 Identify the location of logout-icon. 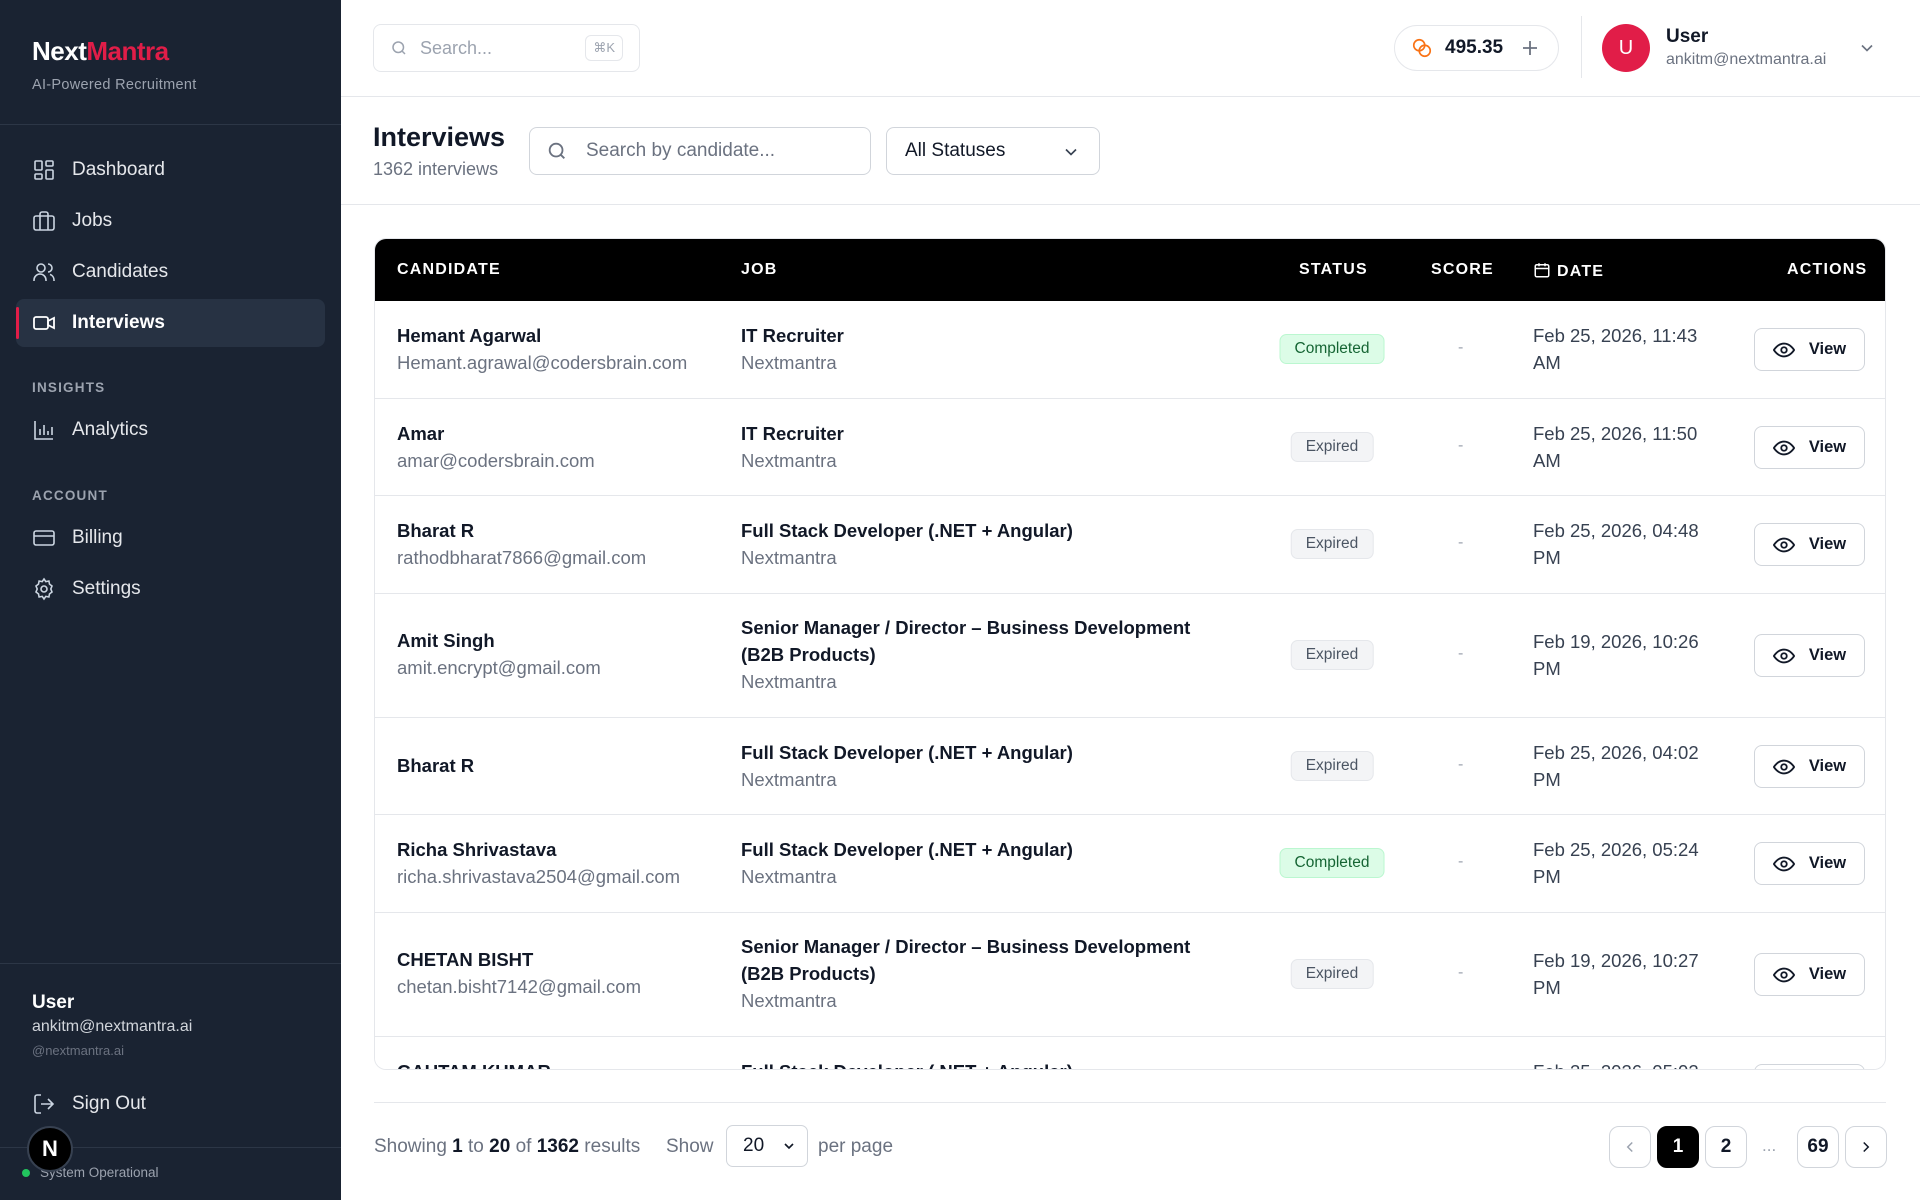
(44, 1104).